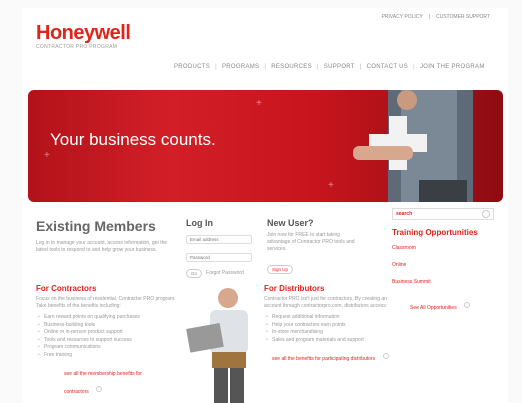 Image resolution: width=522 pixels, height=403 pixels. I want to click on logo: Honeywell CONTRACTOR PRO PROGRAM, so click(83, 36).